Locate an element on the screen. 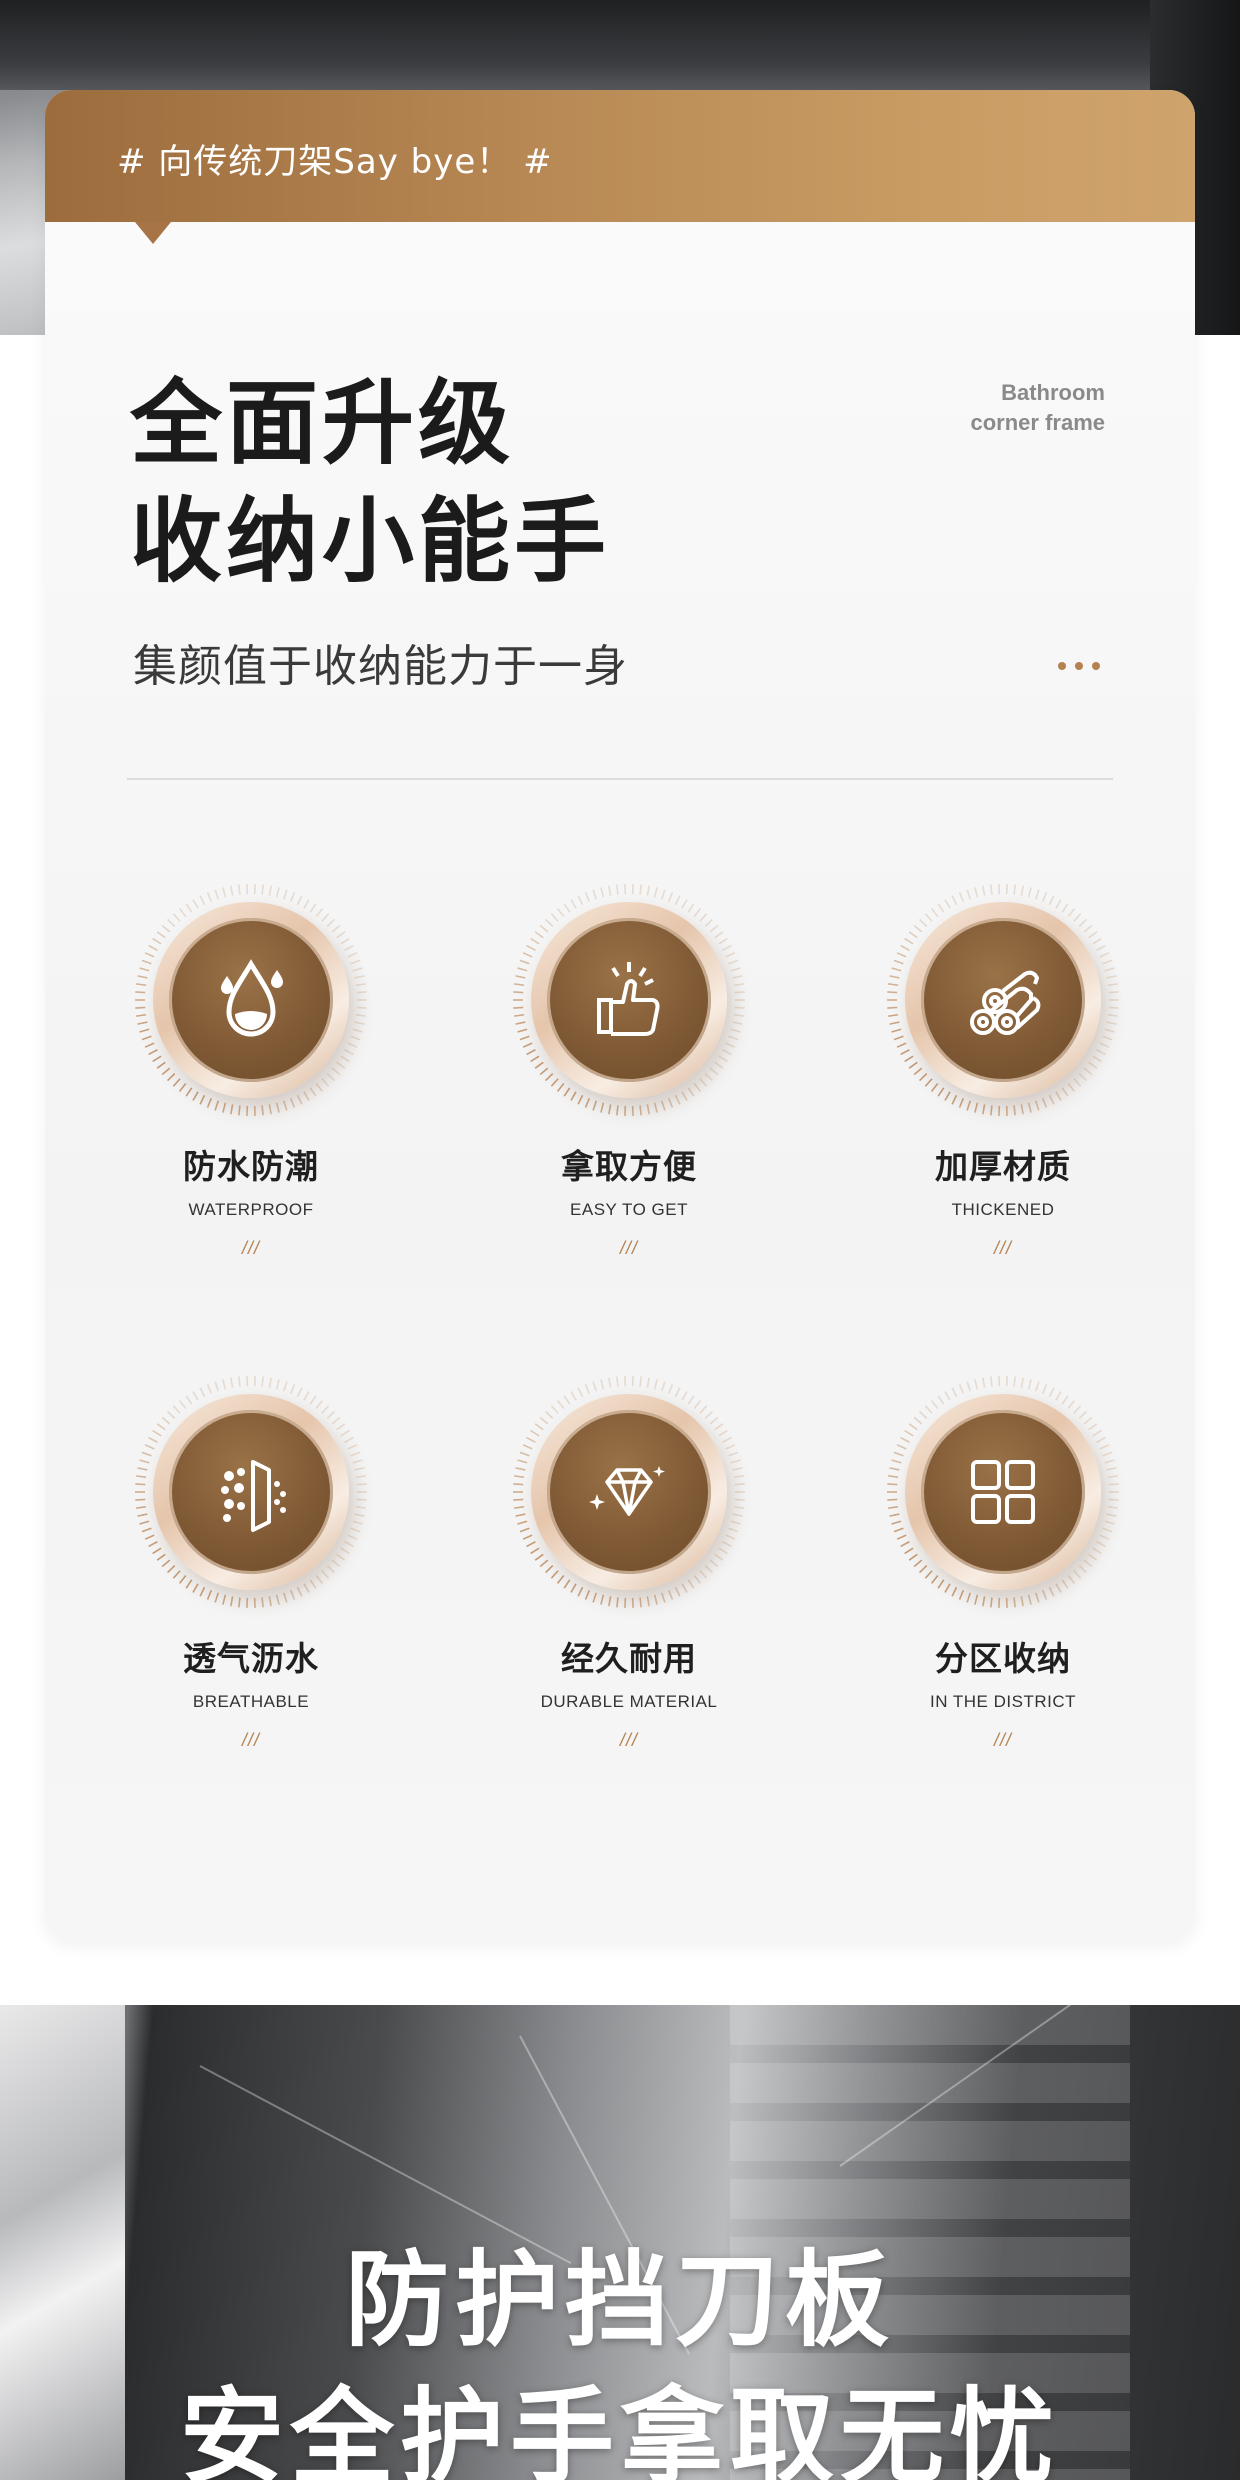 The width and height of the screenshot is (1240, 2480). feature-district: 分区收纳 IN THE DISTRICT /// is located at coordinates (1003, 1561).